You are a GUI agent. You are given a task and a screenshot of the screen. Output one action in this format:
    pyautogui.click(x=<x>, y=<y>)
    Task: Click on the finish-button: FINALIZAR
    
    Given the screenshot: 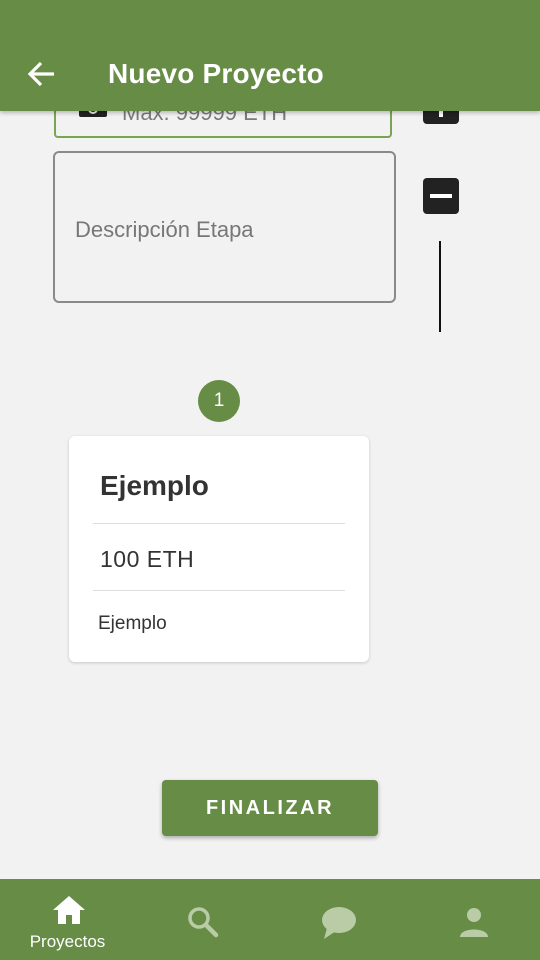 What is the action you would take?
    pyautogui.click(x=270, y=808)
    